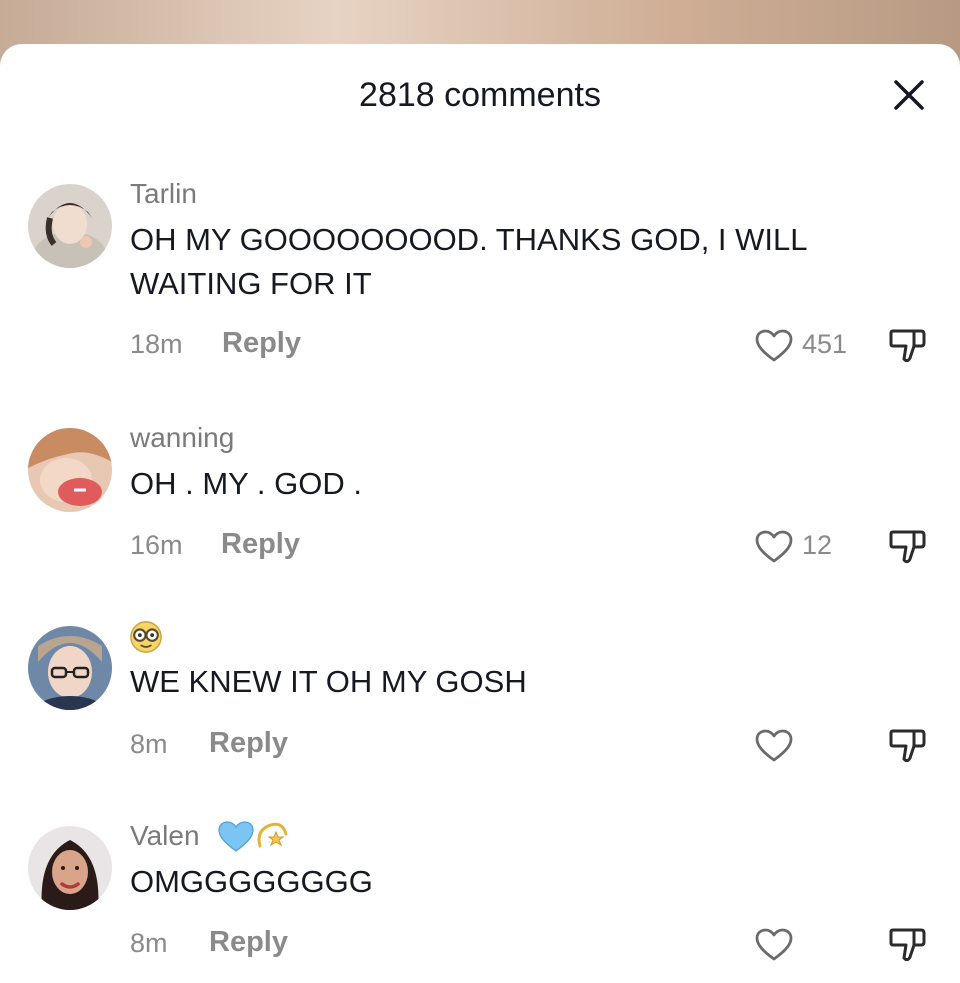  What do you see at coordinates (328, 681) in the screenshot?
I see `comment-text: WE KNEW IT OH MY GOSH` at bounding box center [328, 681].